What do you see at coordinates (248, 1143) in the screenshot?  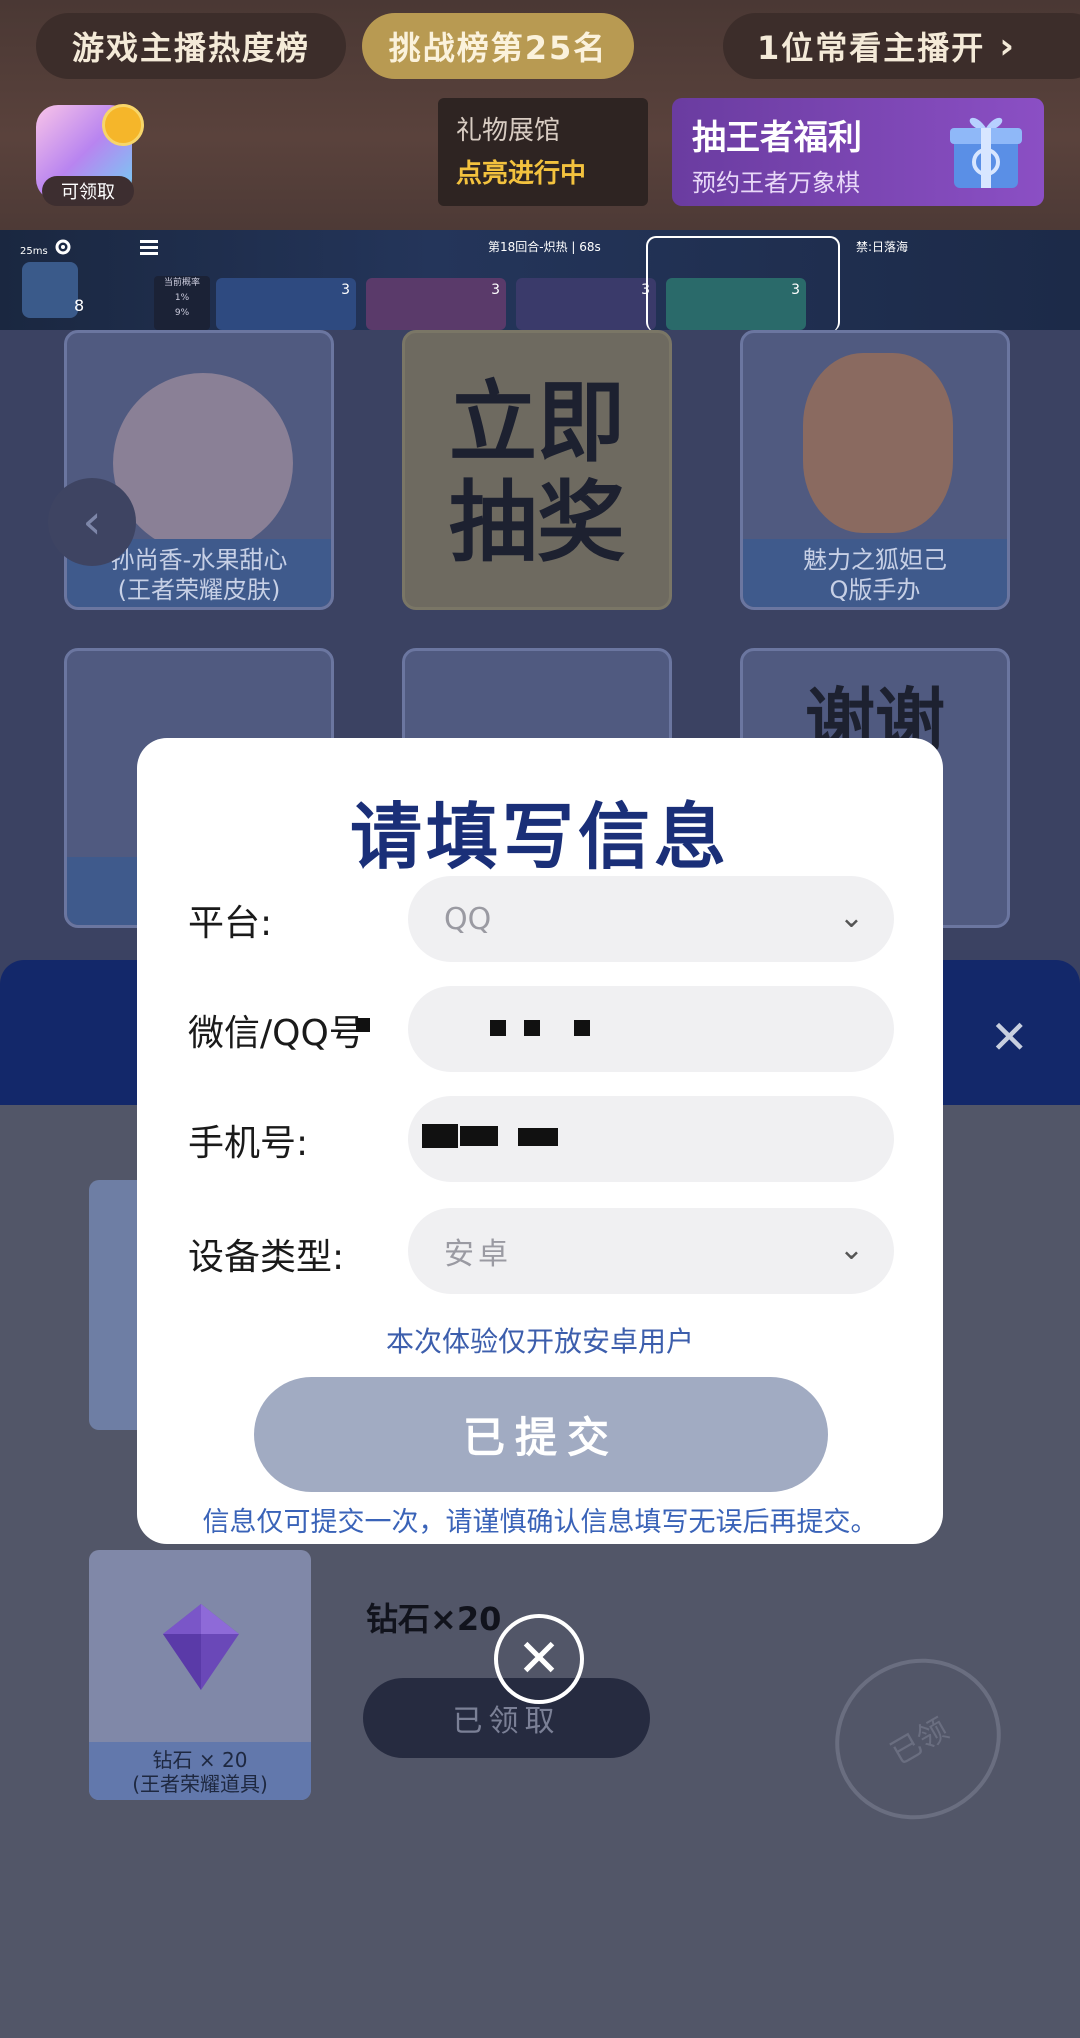 I see `phone-label: 手机号:` at bounding box center [248, 1143].